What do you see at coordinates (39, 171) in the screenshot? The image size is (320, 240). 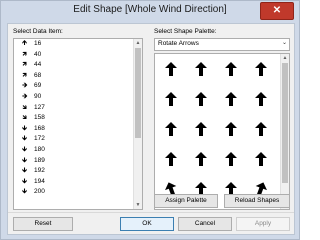 I see `list-item-label: 192` at bounding box center [39, 171].